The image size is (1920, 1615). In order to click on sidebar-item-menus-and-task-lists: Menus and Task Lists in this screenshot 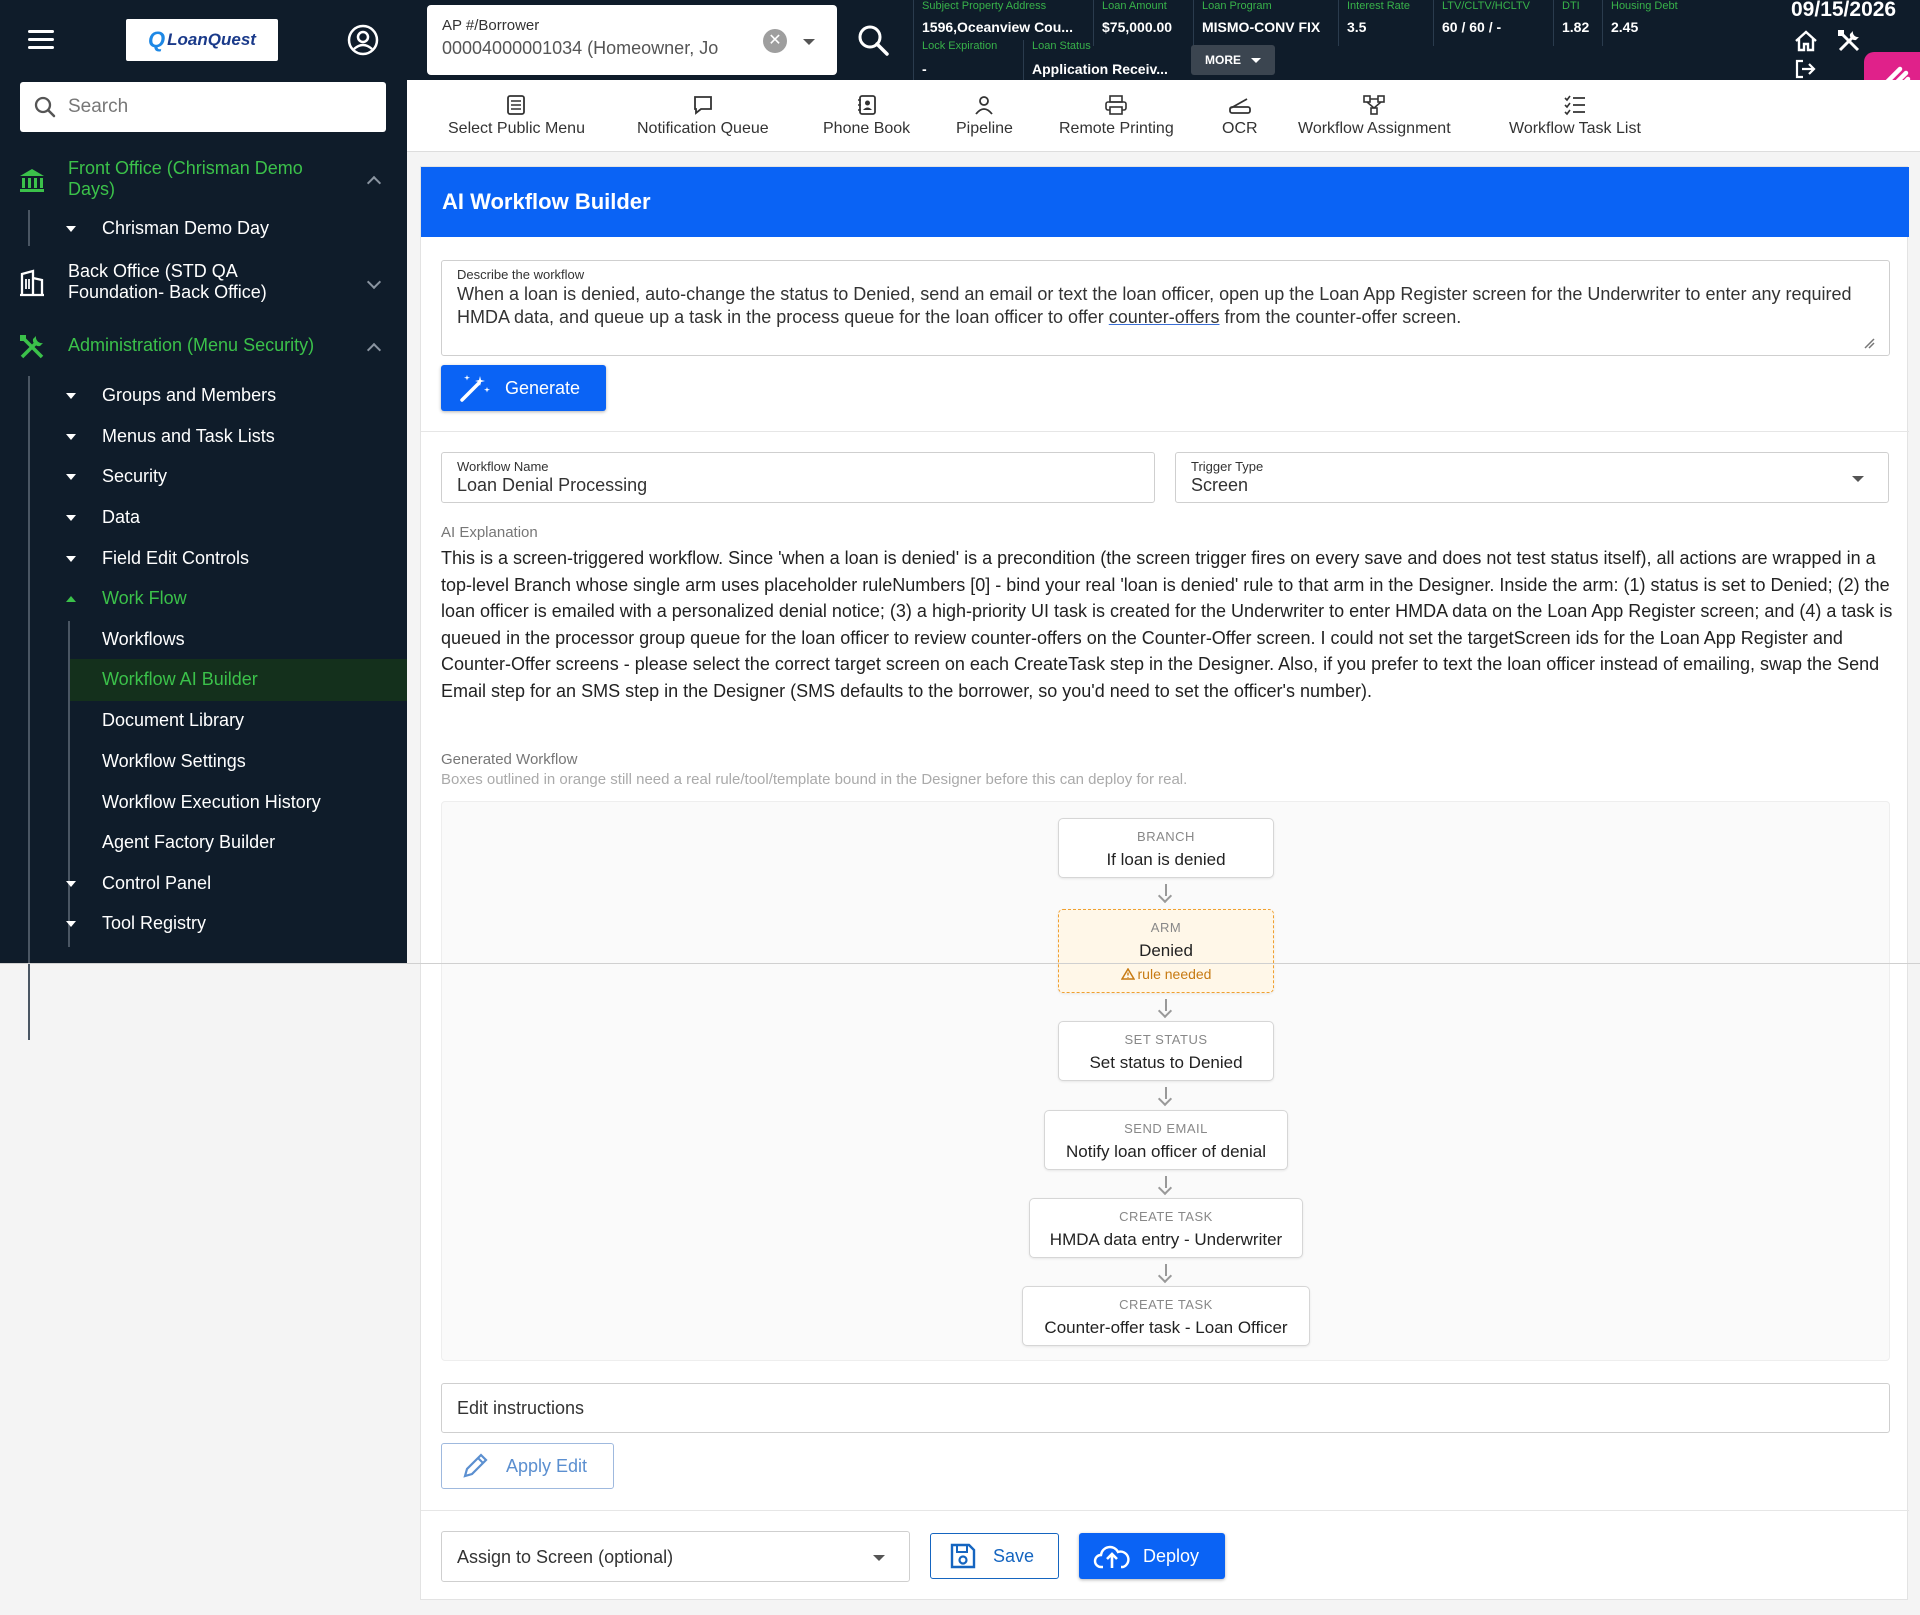, I will do `click(203, 438)`.